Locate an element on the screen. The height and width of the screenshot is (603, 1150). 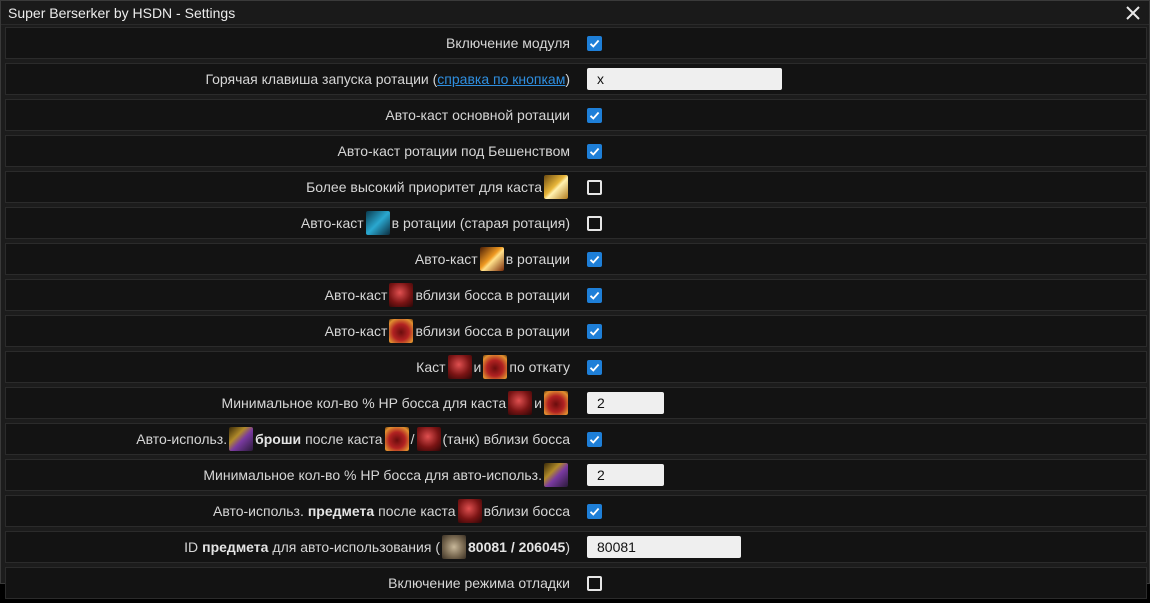
gold-crossed-axes-skill-icon is located at coordinates (556, 187).